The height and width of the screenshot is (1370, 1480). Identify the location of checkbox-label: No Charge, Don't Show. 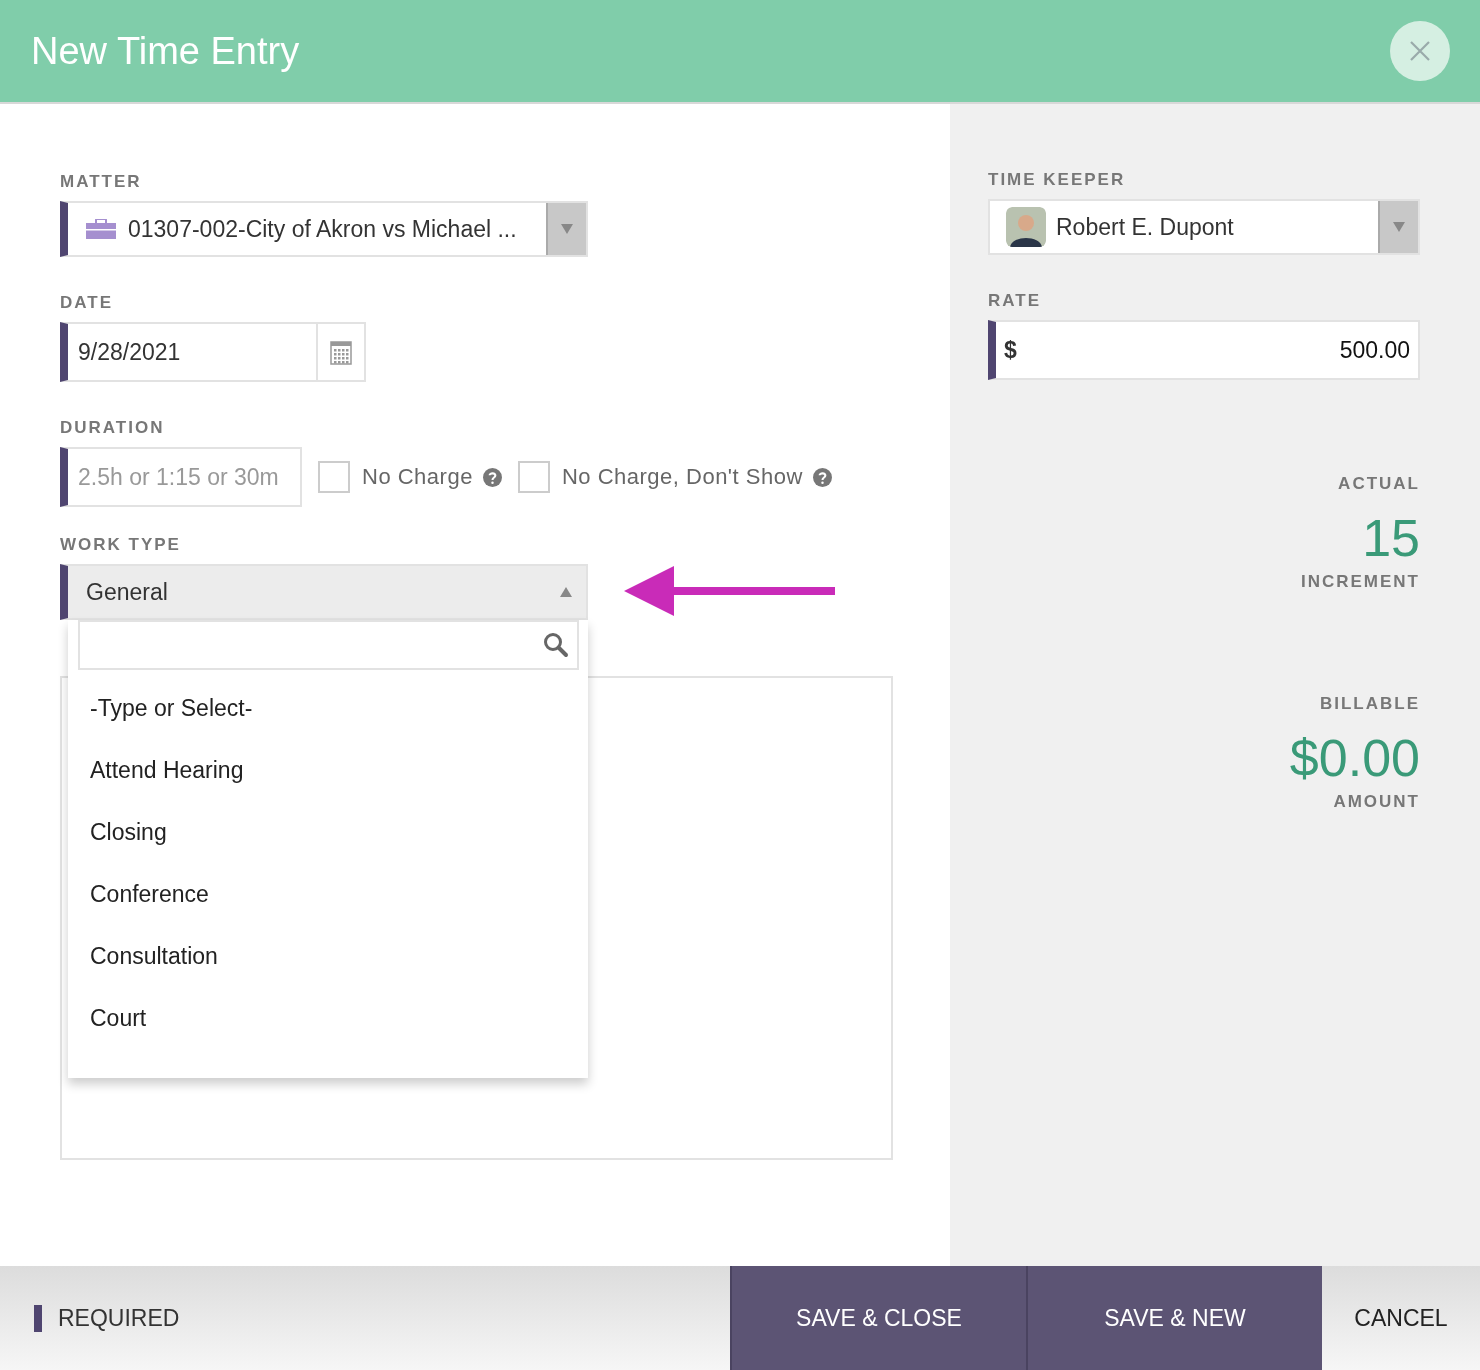
(682, 477).